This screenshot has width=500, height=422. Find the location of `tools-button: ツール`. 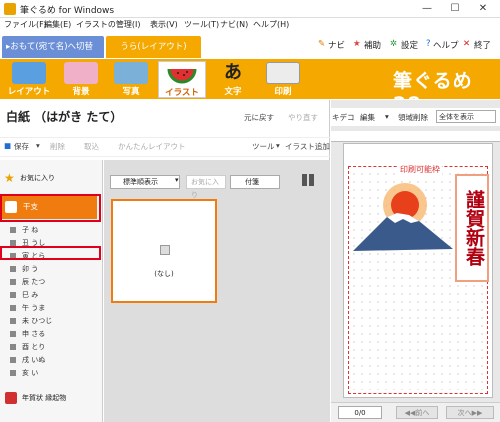

tools-button: ツール is located at coordinates (263, 146).